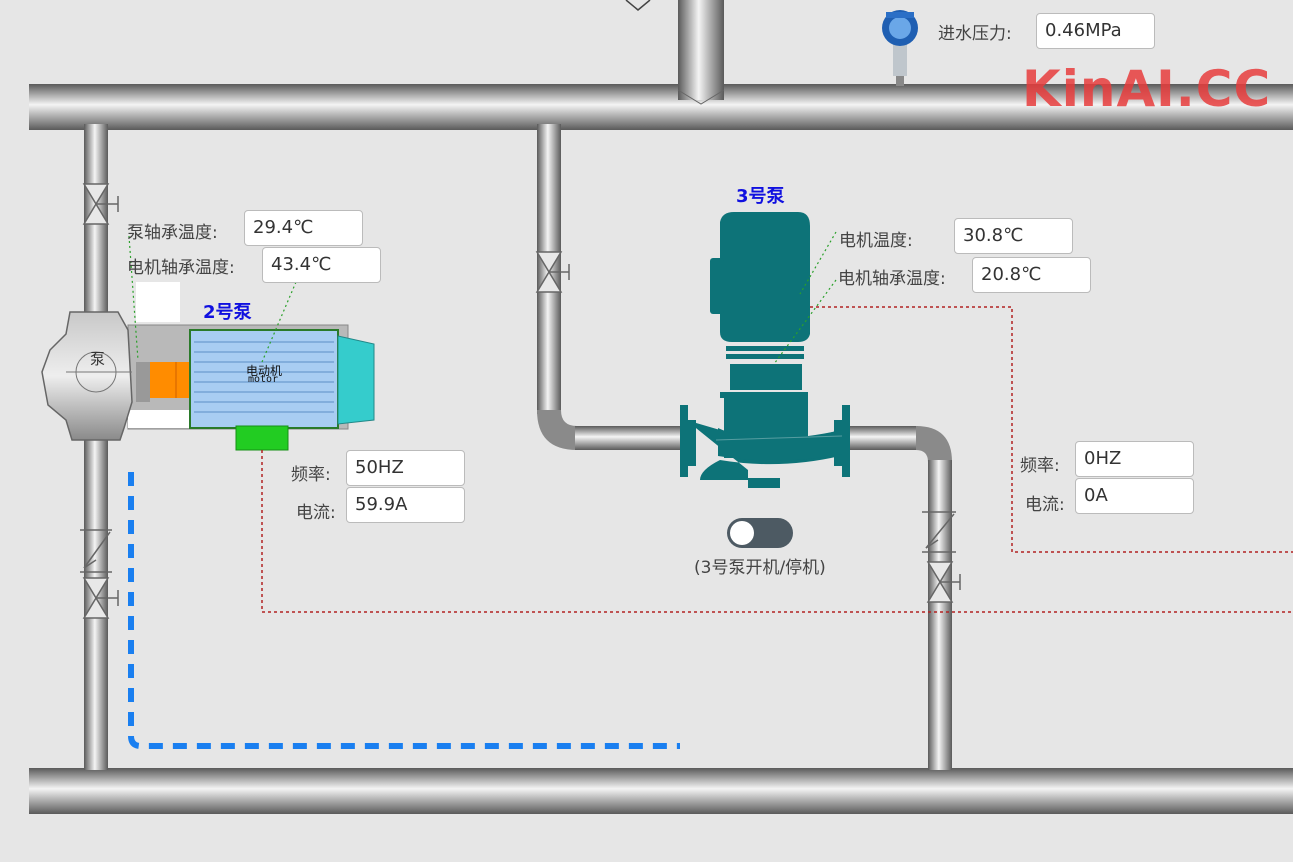  Describe the element at coordinates (316, 513) in the screenshot. I see `pump2-current-label: 电流:` at that location.